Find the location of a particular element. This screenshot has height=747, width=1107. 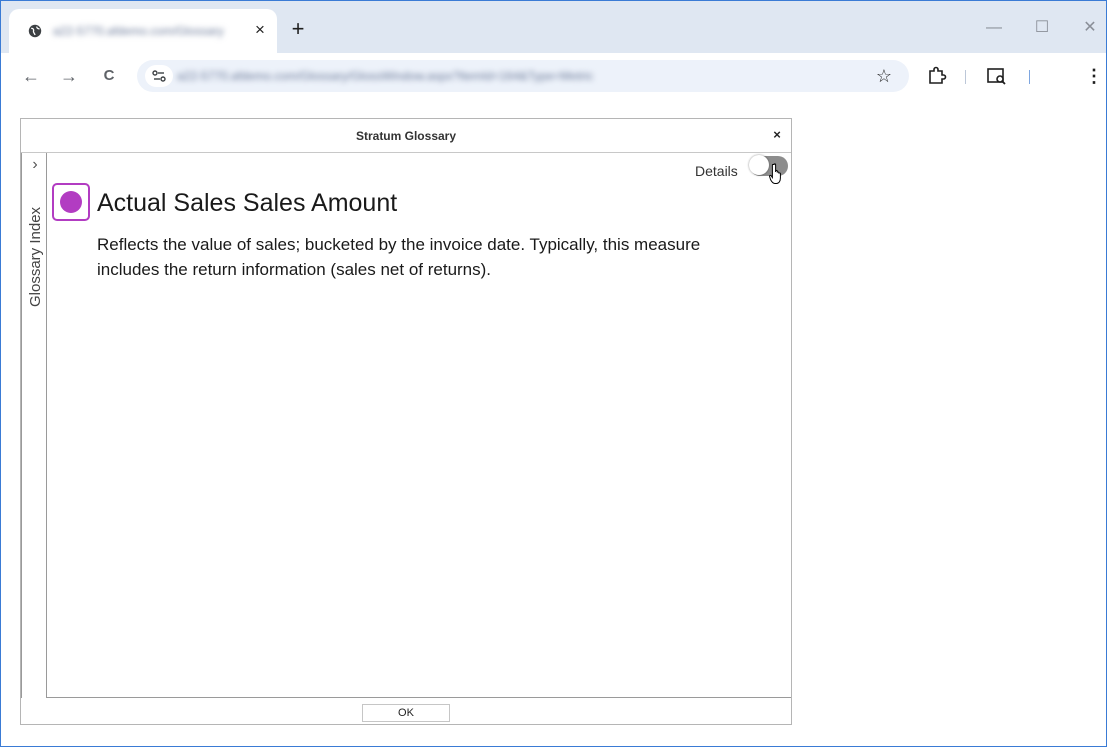

browser-menu-button: ⋮ is located at coordinates (1094, 76).